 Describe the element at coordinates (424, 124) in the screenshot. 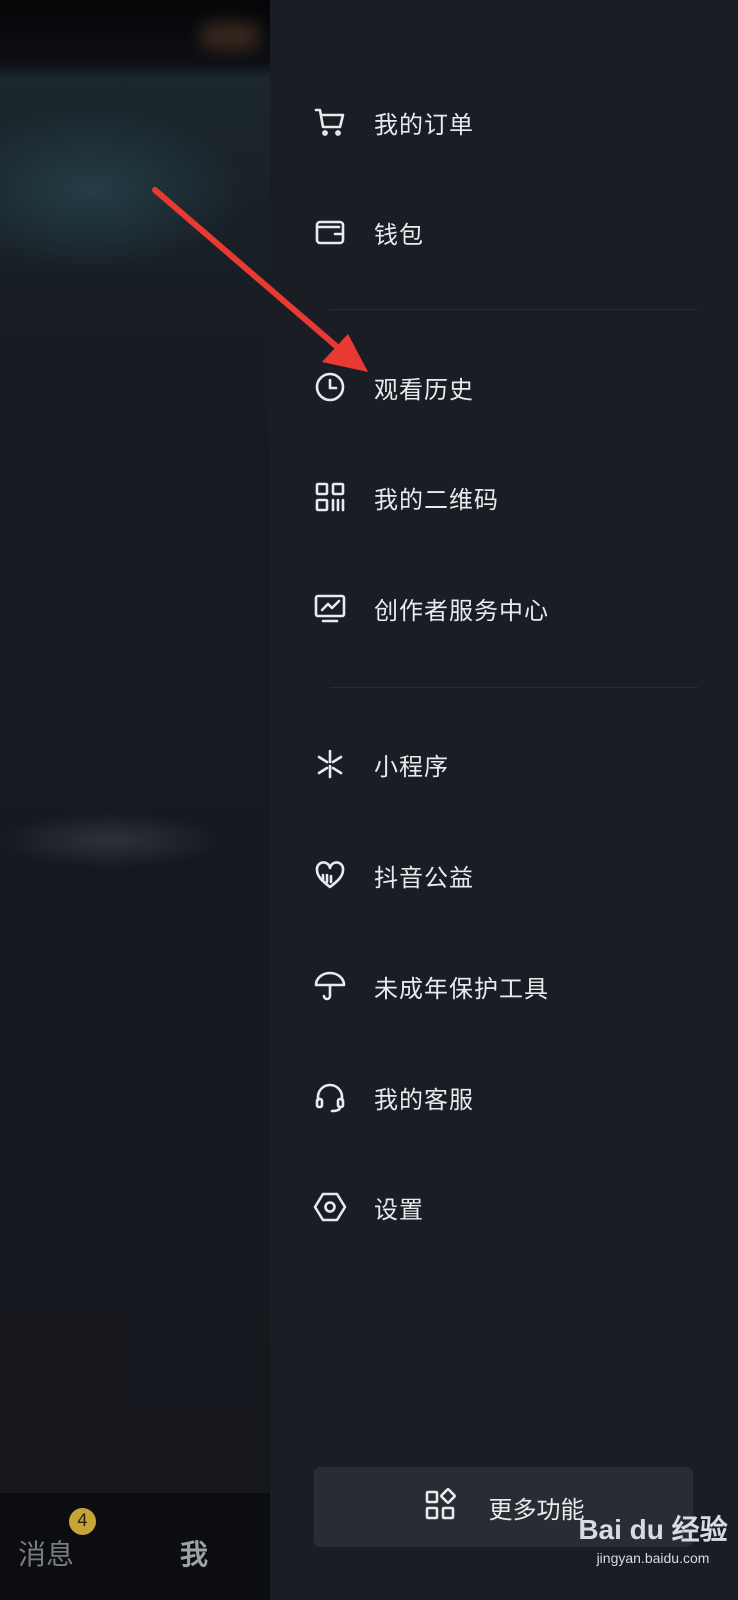

I see `menu-item-label: 我的订单` at that location.